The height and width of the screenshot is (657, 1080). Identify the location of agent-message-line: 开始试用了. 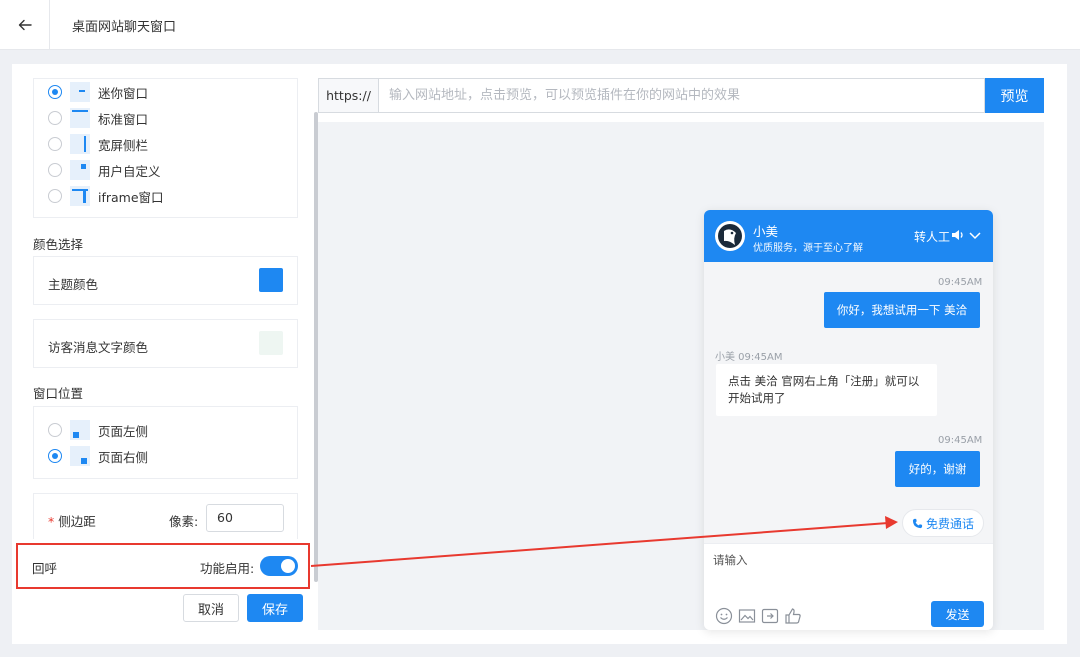
(757, 398).